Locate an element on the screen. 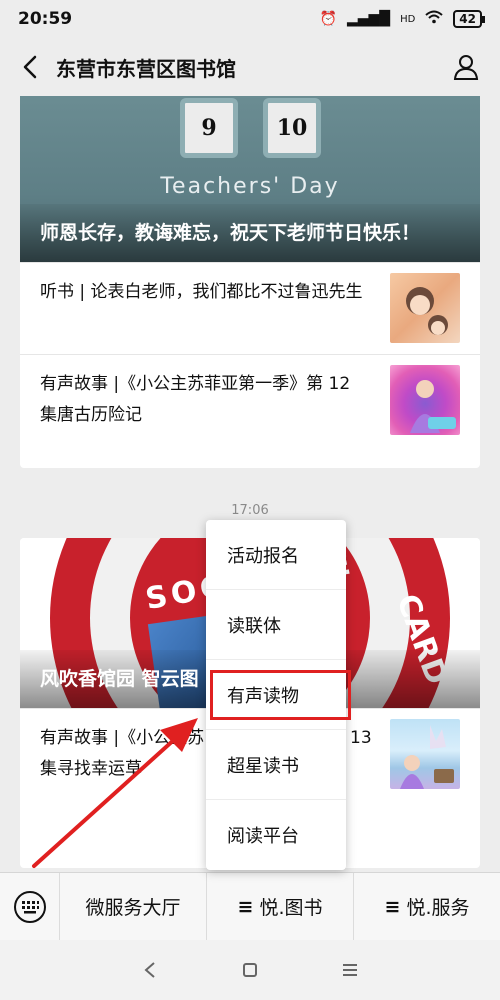 The image size is (500, 1000). home-square-icon is located at coordinates (250, 970).